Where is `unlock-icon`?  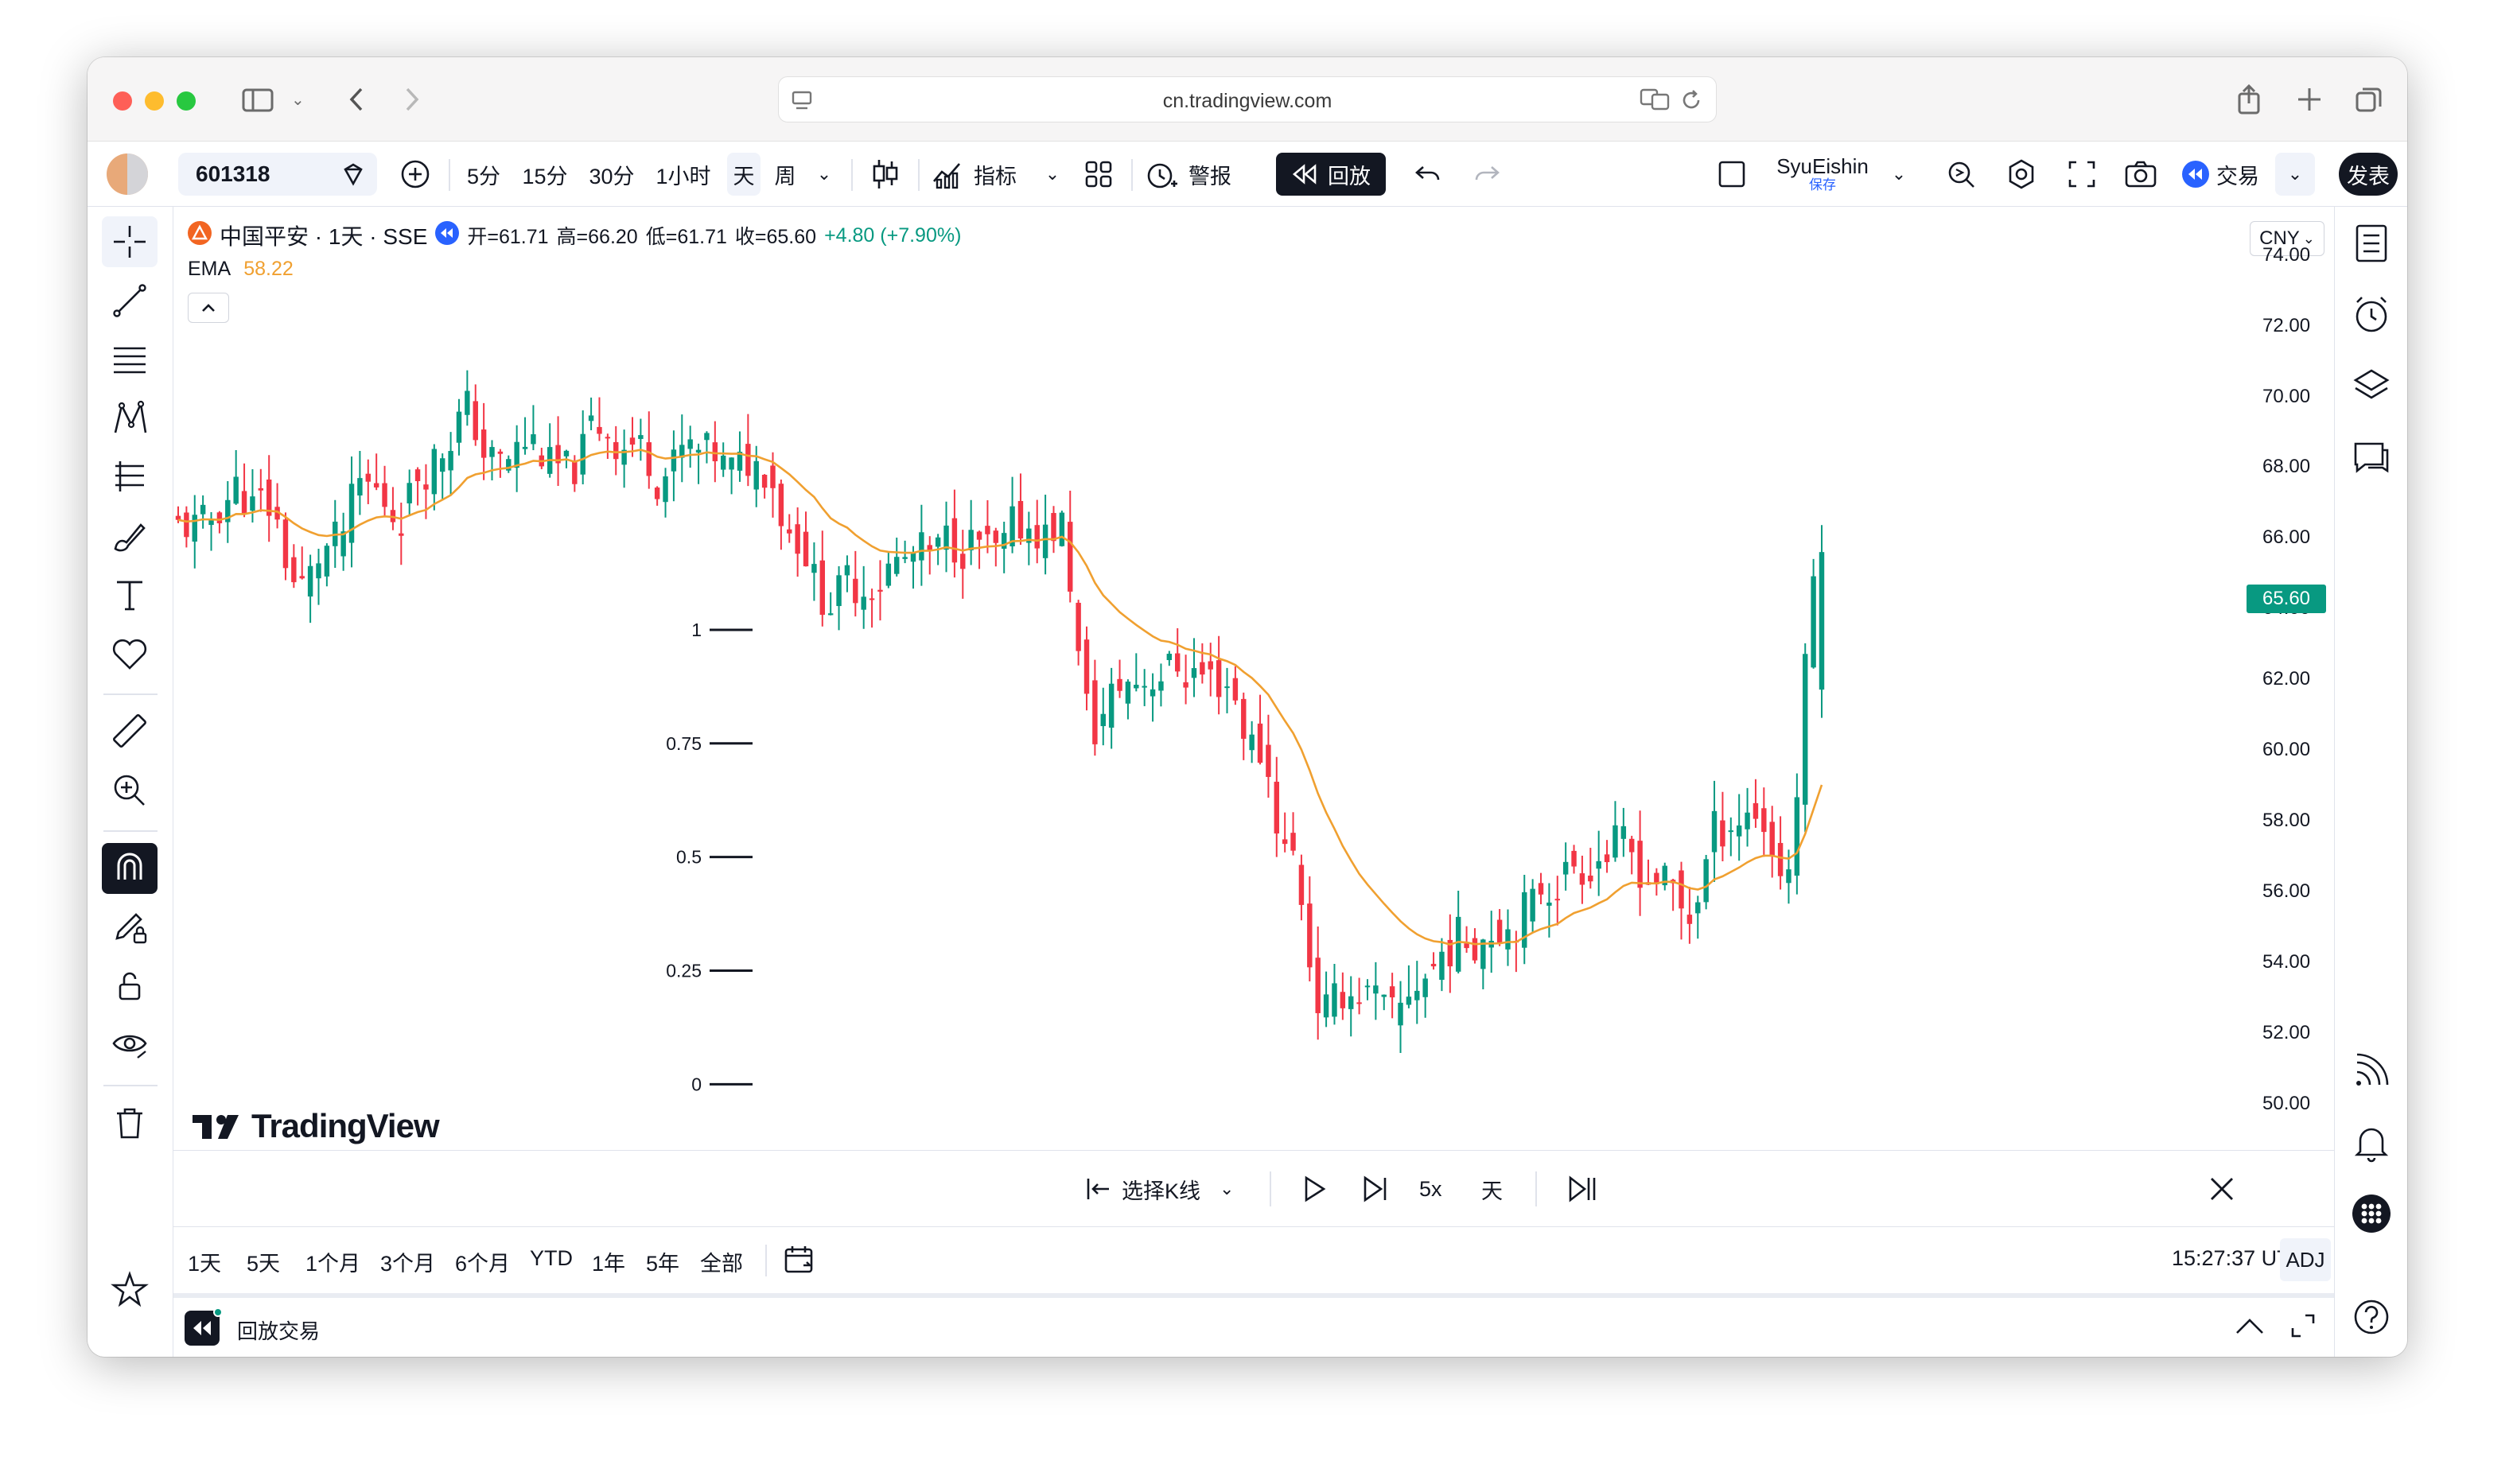
unlock-icon is located at coordinates (130, 987).